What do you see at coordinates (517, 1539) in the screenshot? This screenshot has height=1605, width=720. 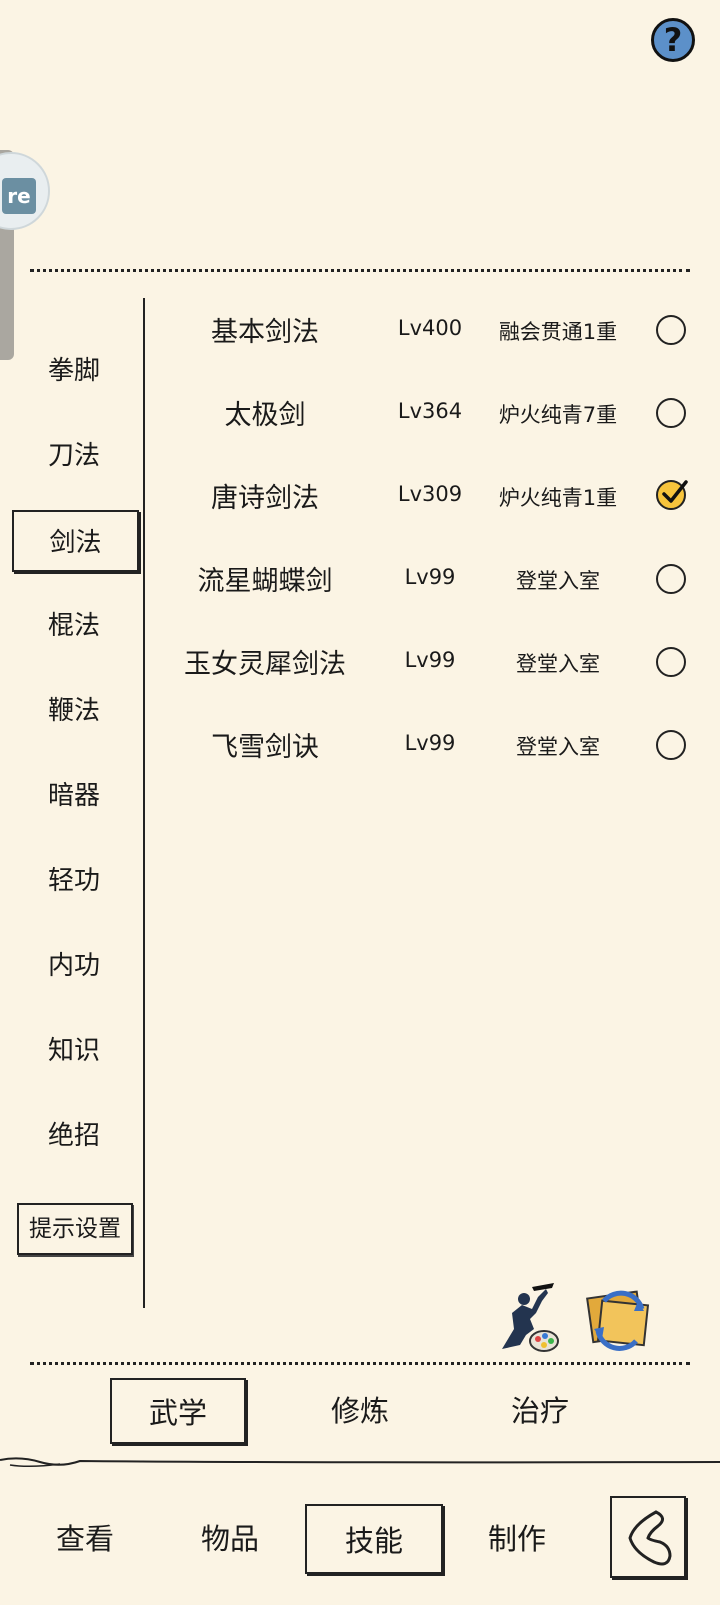 I see `nav-zhizuo: 制作` at bounding box center [517, 1539].